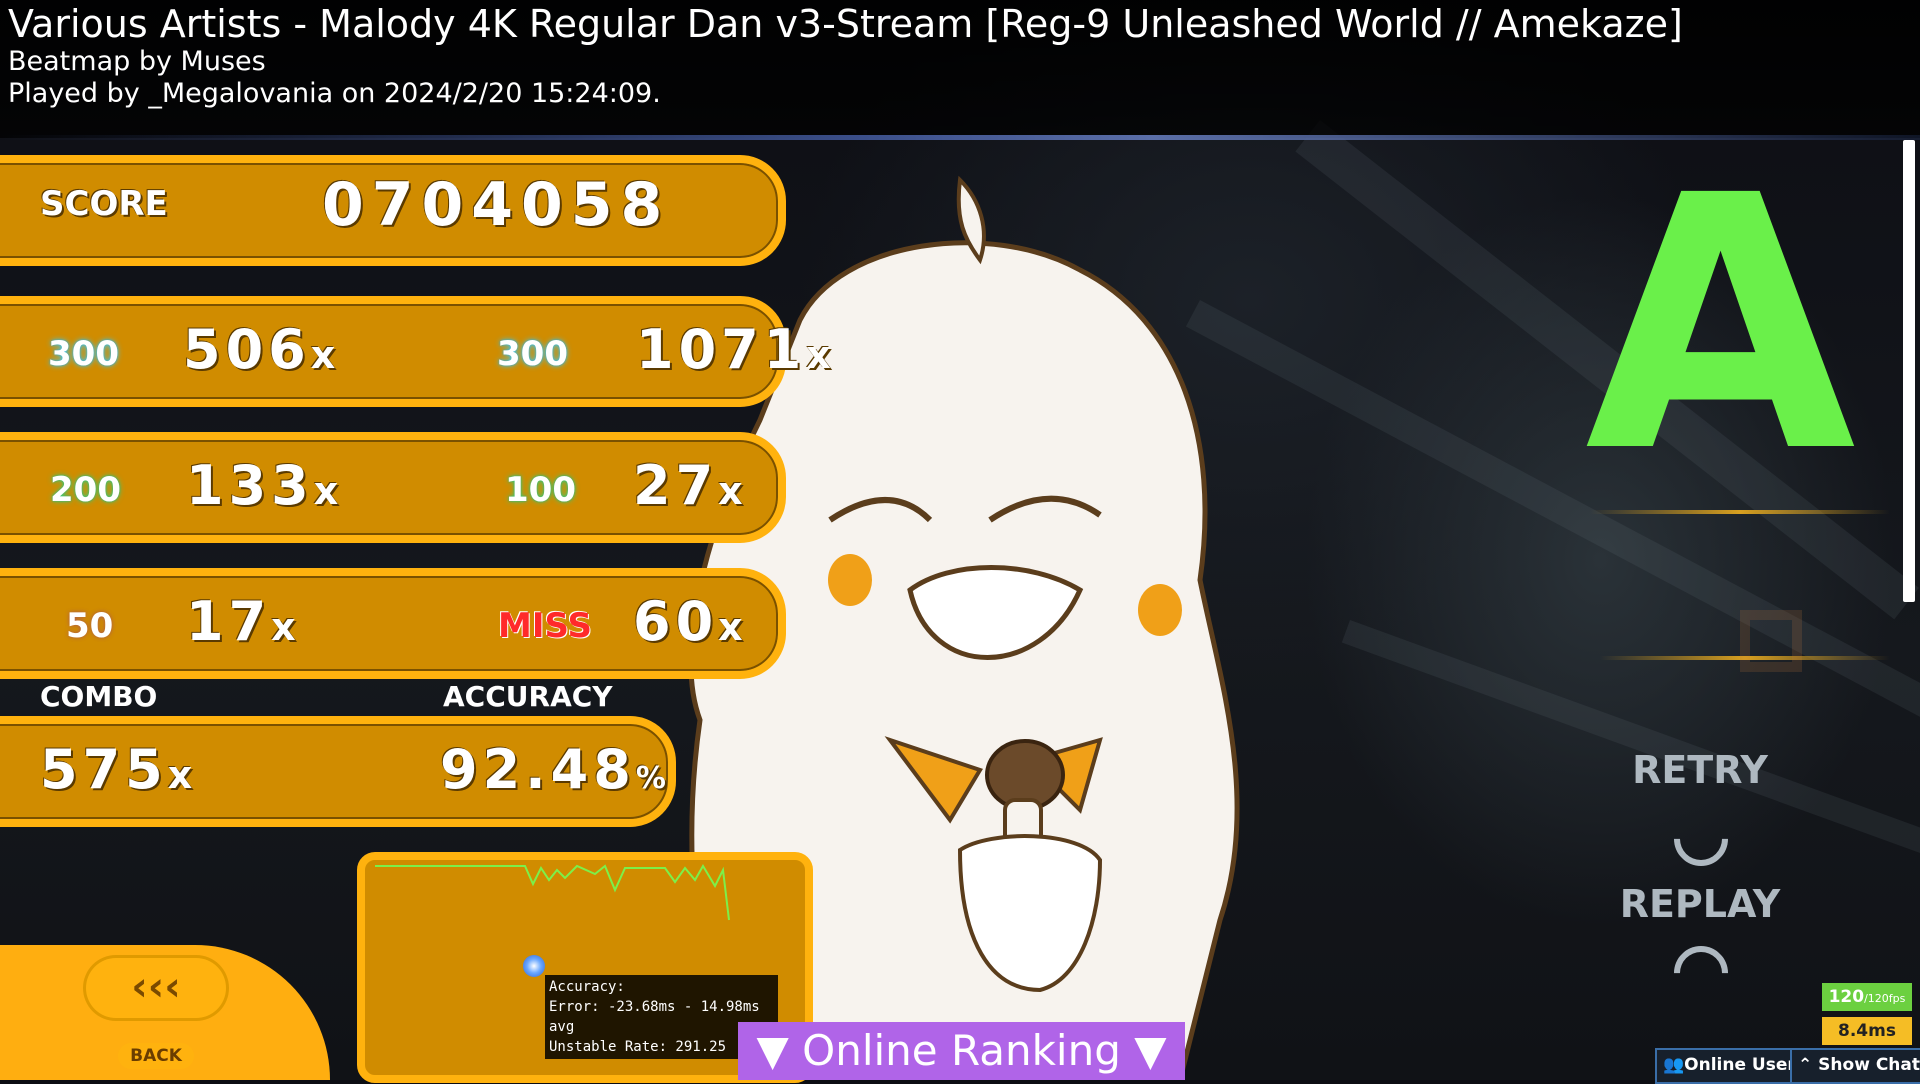 Image resolution: width=1920 pixels, height=1084 pixels. I want to click on hit-50-count: 17x, so click(241, 621).